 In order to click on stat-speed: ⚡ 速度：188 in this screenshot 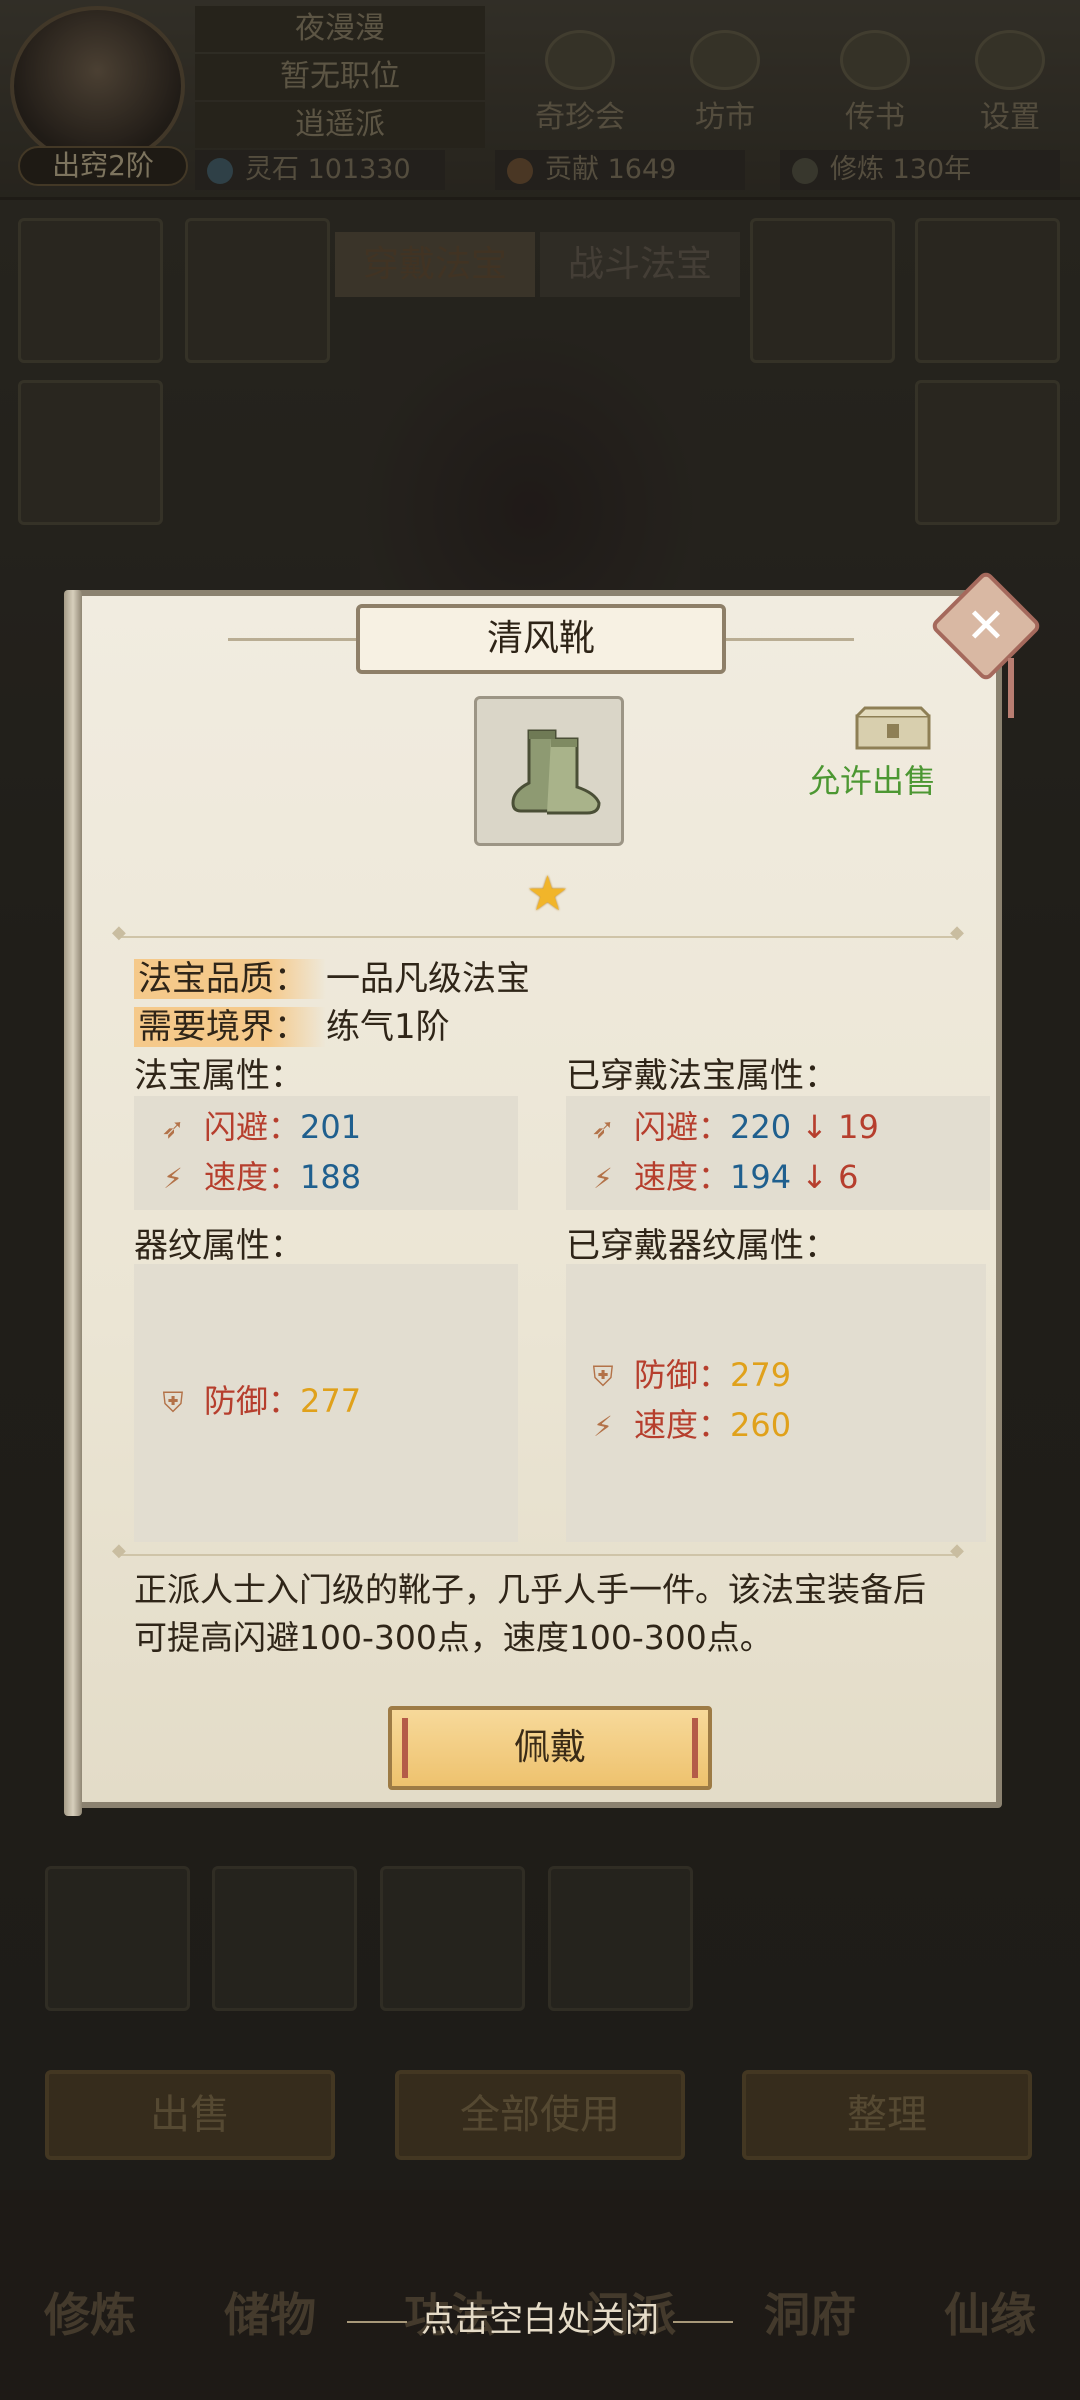, I will do `click(258, 1175)`.